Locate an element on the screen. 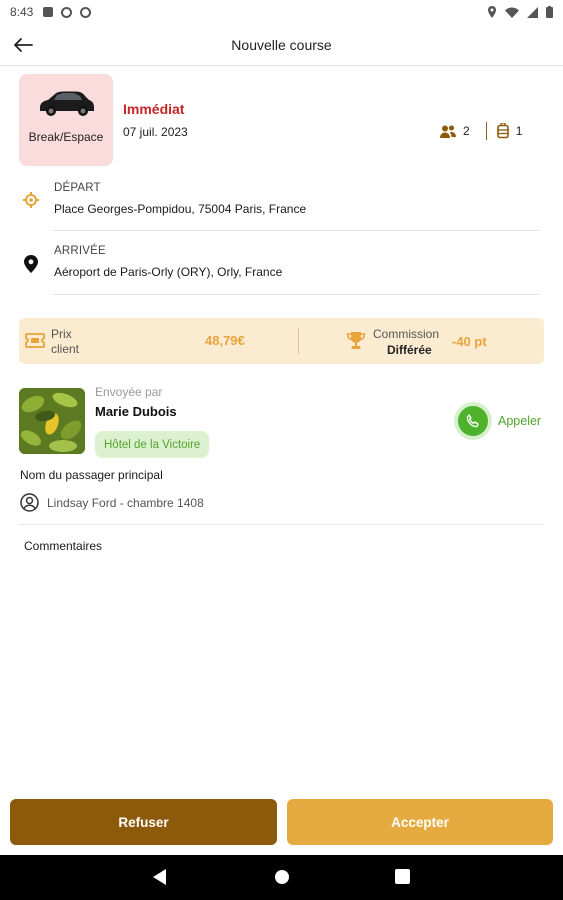  app-status-icon is located at coordinates (86, 12).